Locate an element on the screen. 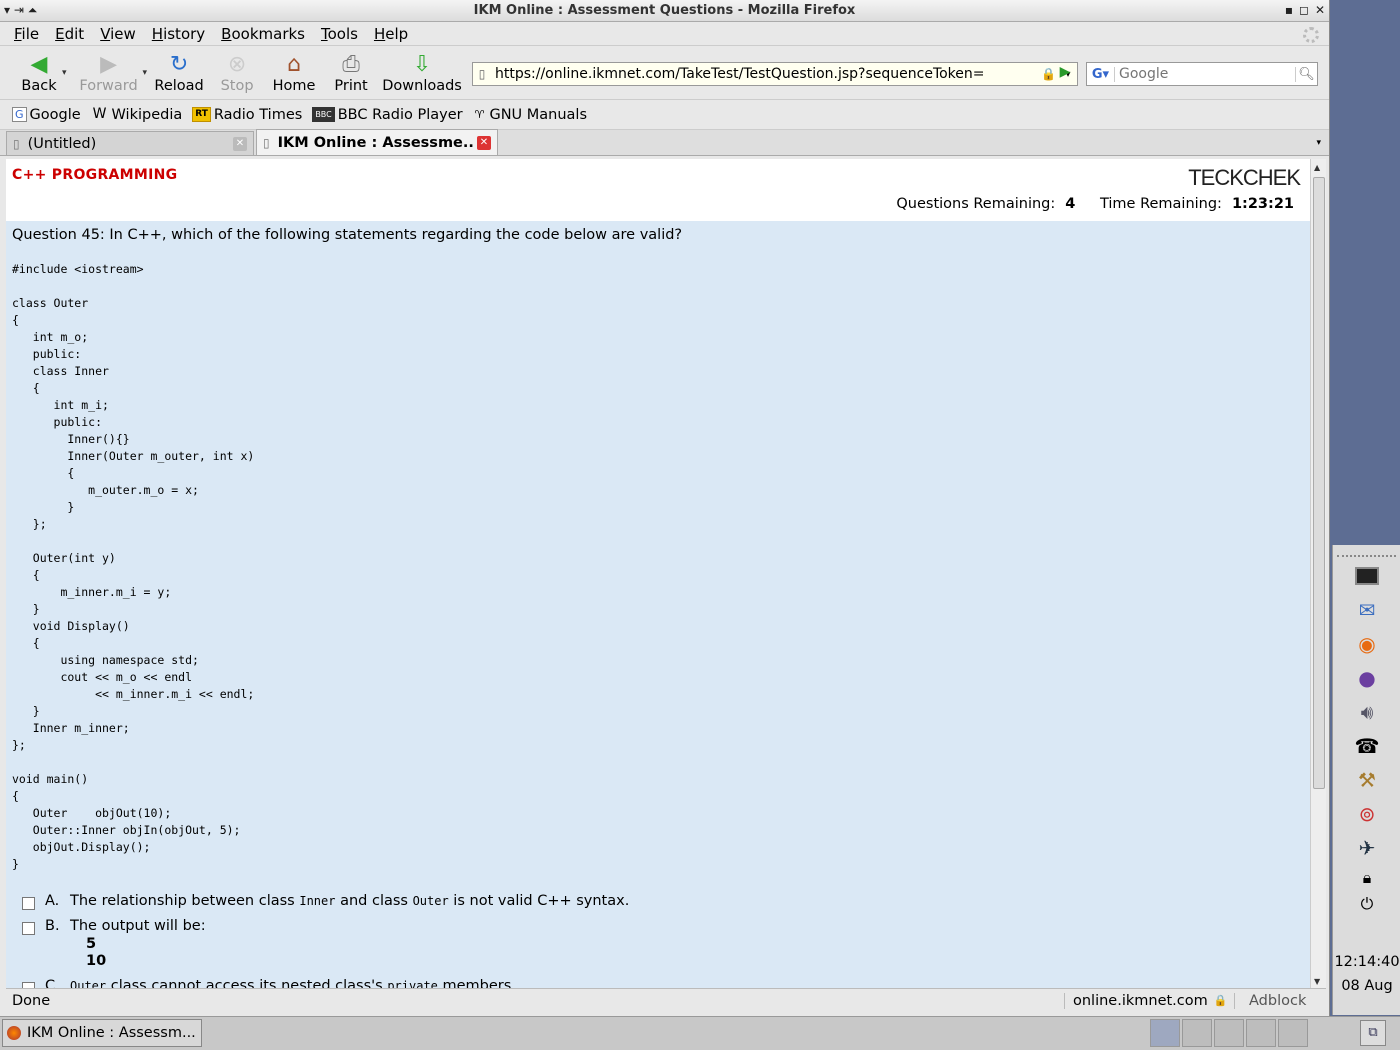 The image size is (1400, 1050). reload-icon: ↻ is located at coordinates (179, 64).